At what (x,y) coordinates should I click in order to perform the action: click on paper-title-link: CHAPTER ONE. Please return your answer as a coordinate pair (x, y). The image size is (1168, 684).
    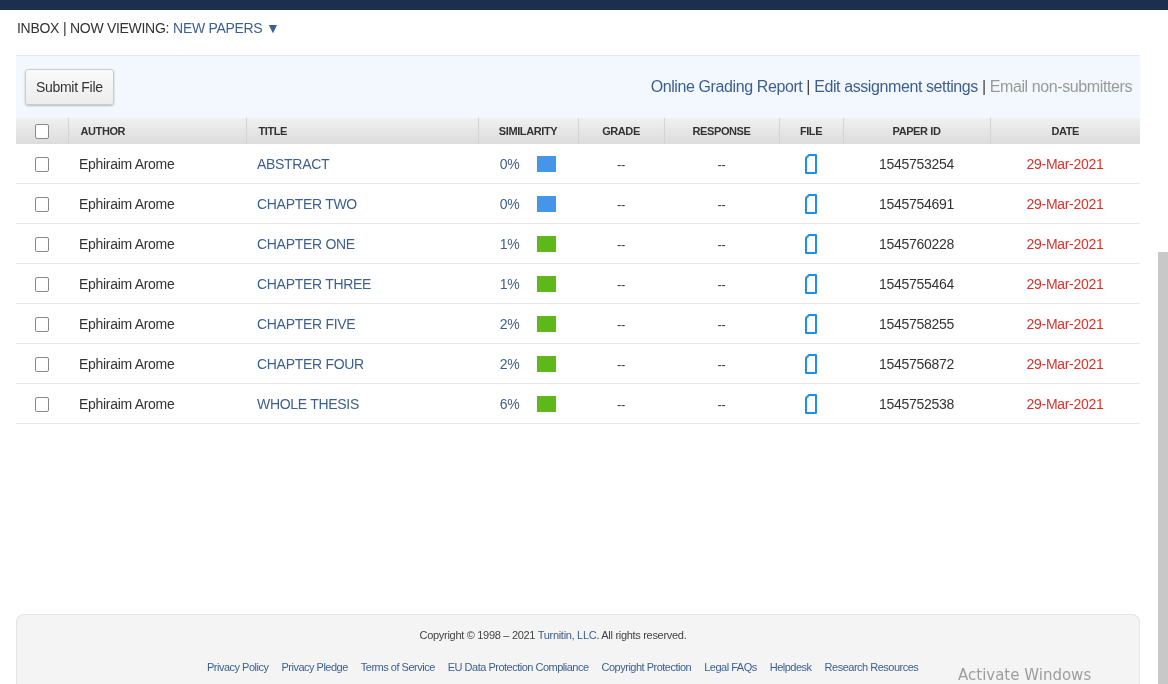
    Looking at the image, I should click on (306, 243).